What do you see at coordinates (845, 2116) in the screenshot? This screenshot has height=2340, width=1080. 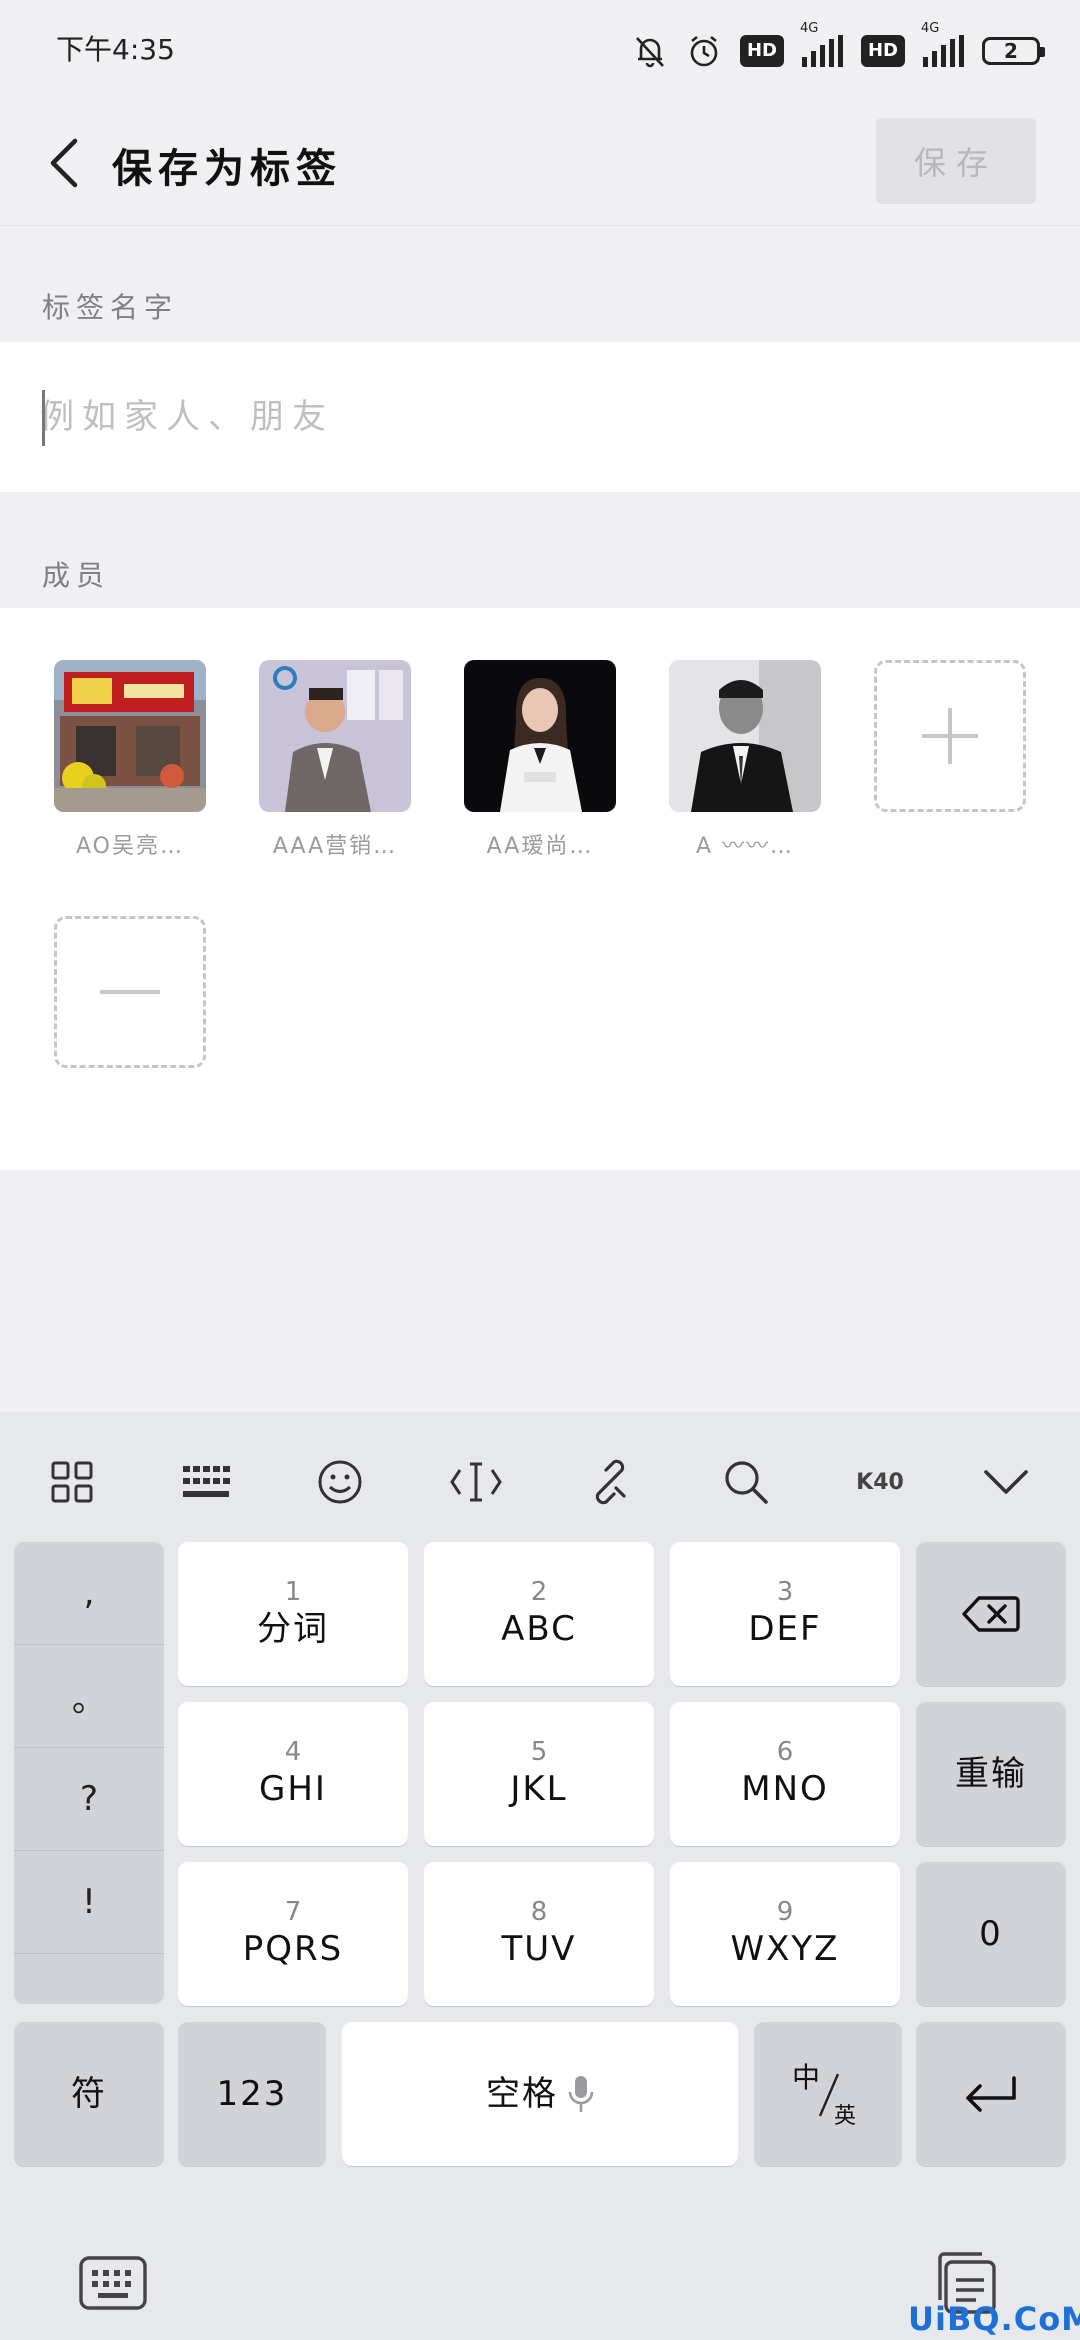 I see `lang-en-label: 英` at bounding box center [845, 2116].